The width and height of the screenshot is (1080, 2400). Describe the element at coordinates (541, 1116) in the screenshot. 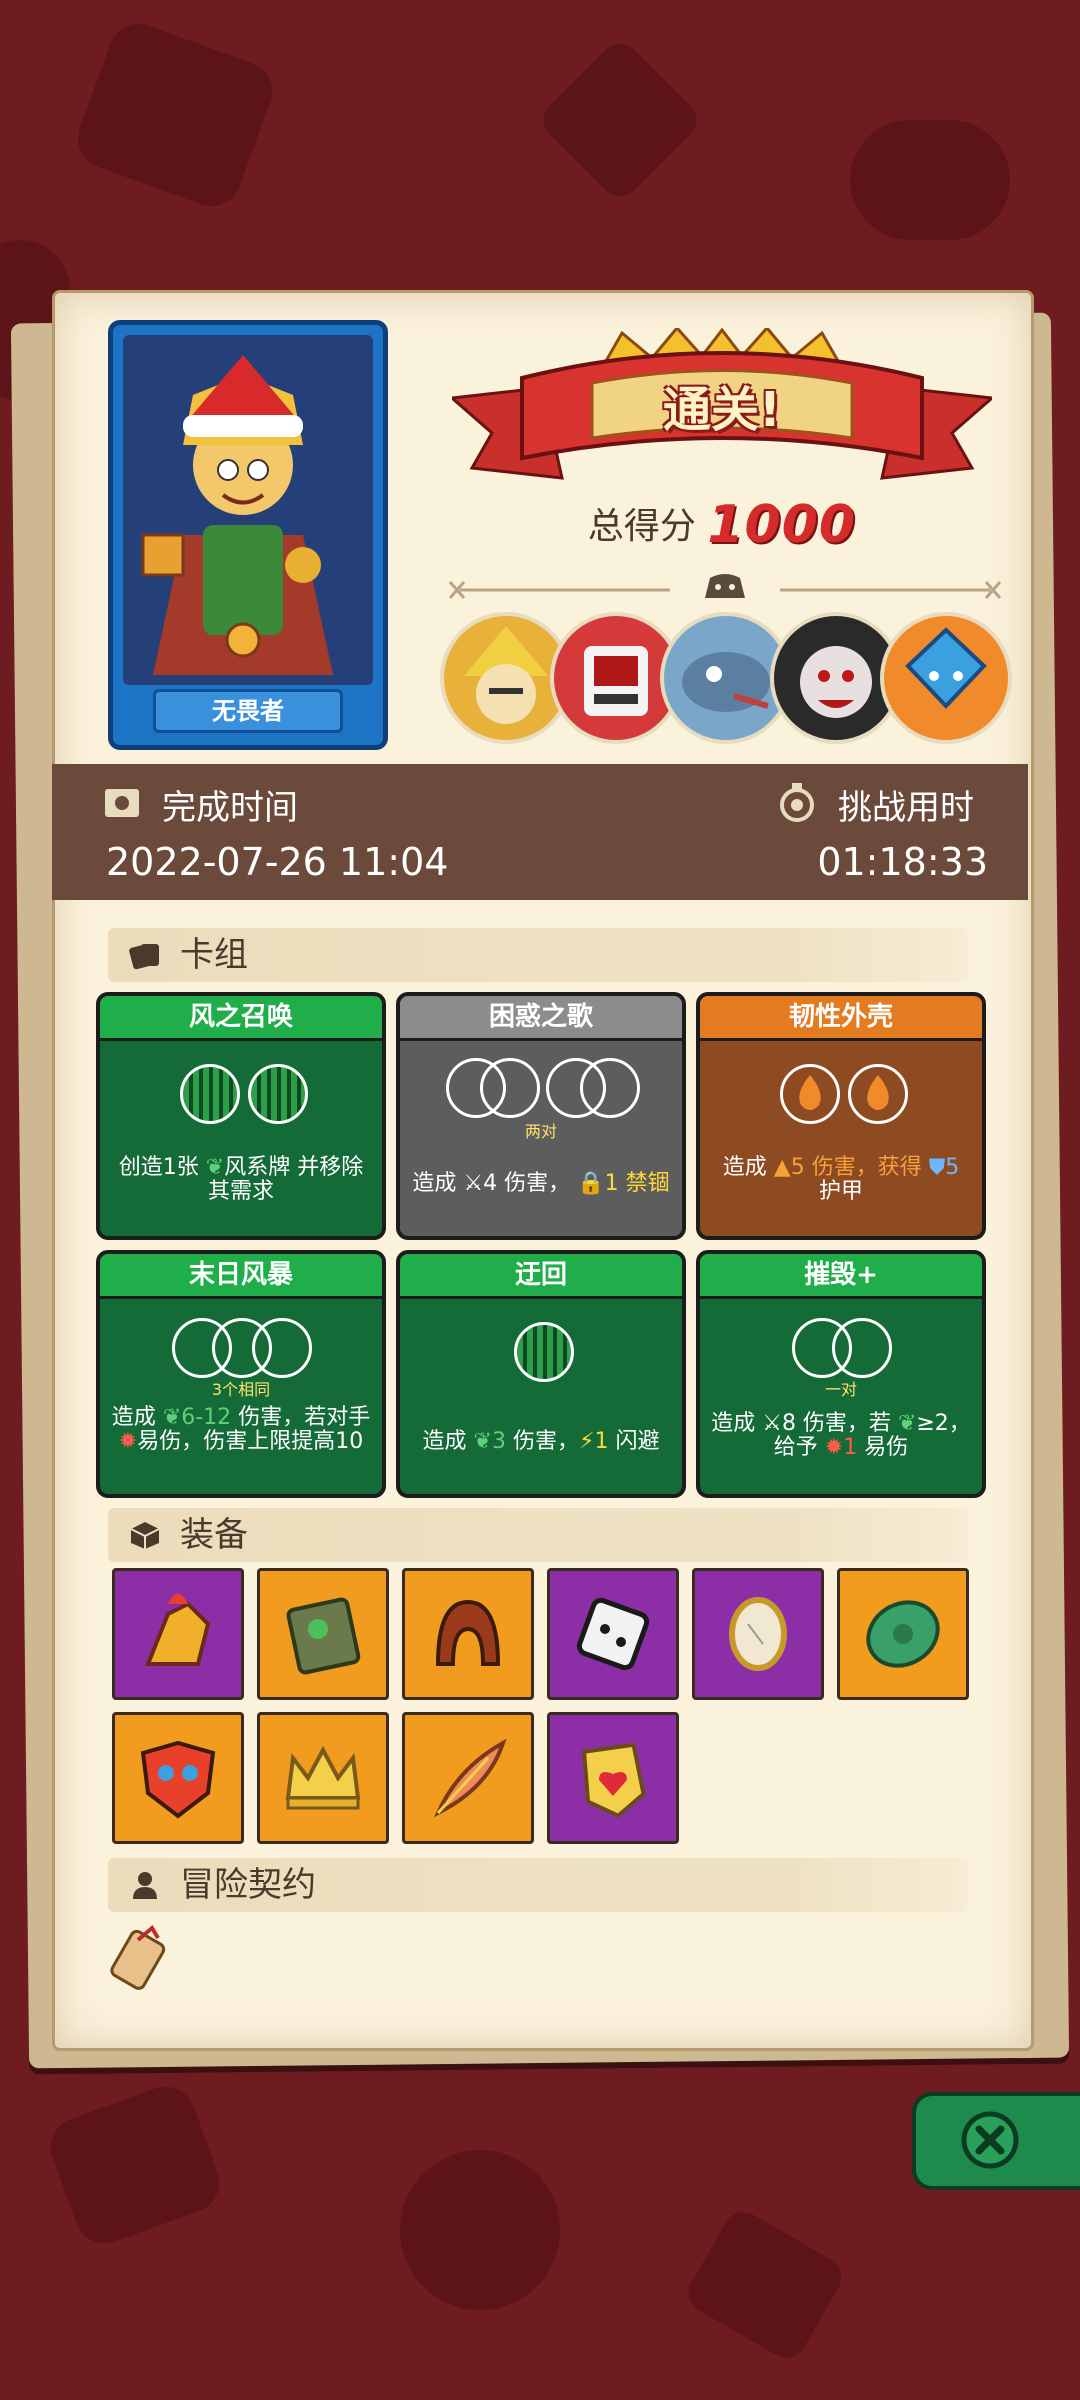

I see `deck-card: 困惑之歌 两对 造成 ⚔4 伤害， 🔒1 禁锢` at that location.